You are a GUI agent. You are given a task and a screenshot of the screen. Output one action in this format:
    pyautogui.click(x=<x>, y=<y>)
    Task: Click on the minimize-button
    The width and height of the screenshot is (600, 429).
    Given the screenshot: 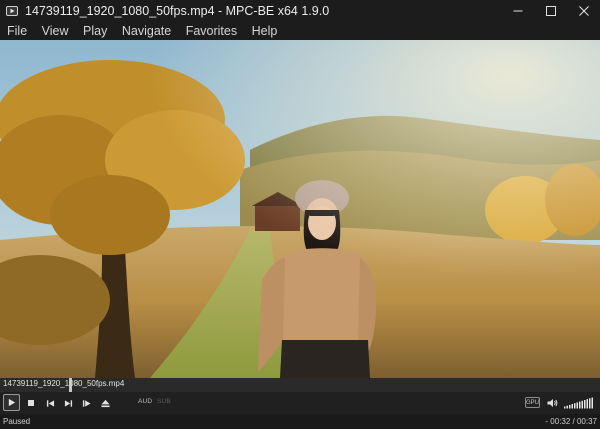 What is the action you would take?
    pyautogui.click(x=517, y=11)
    